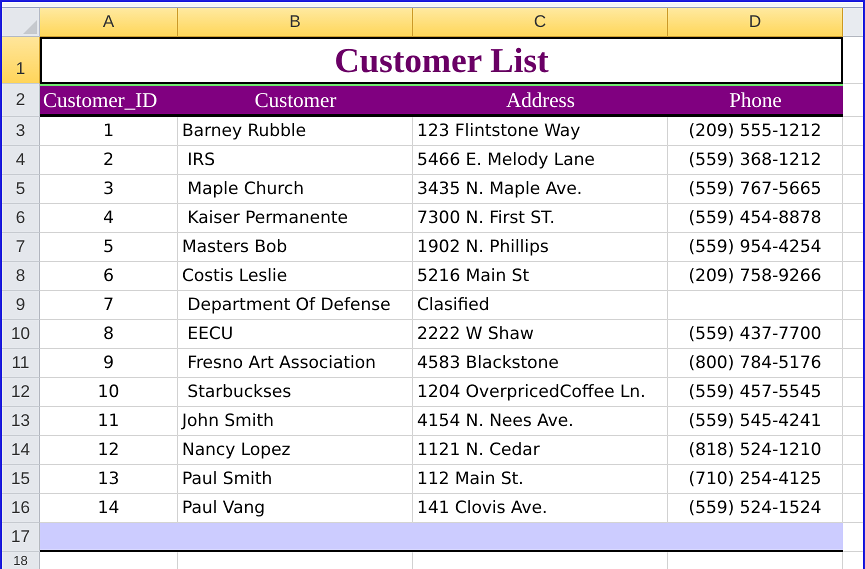  I want to click on sheet-title: Customer List, so click(441, 60).